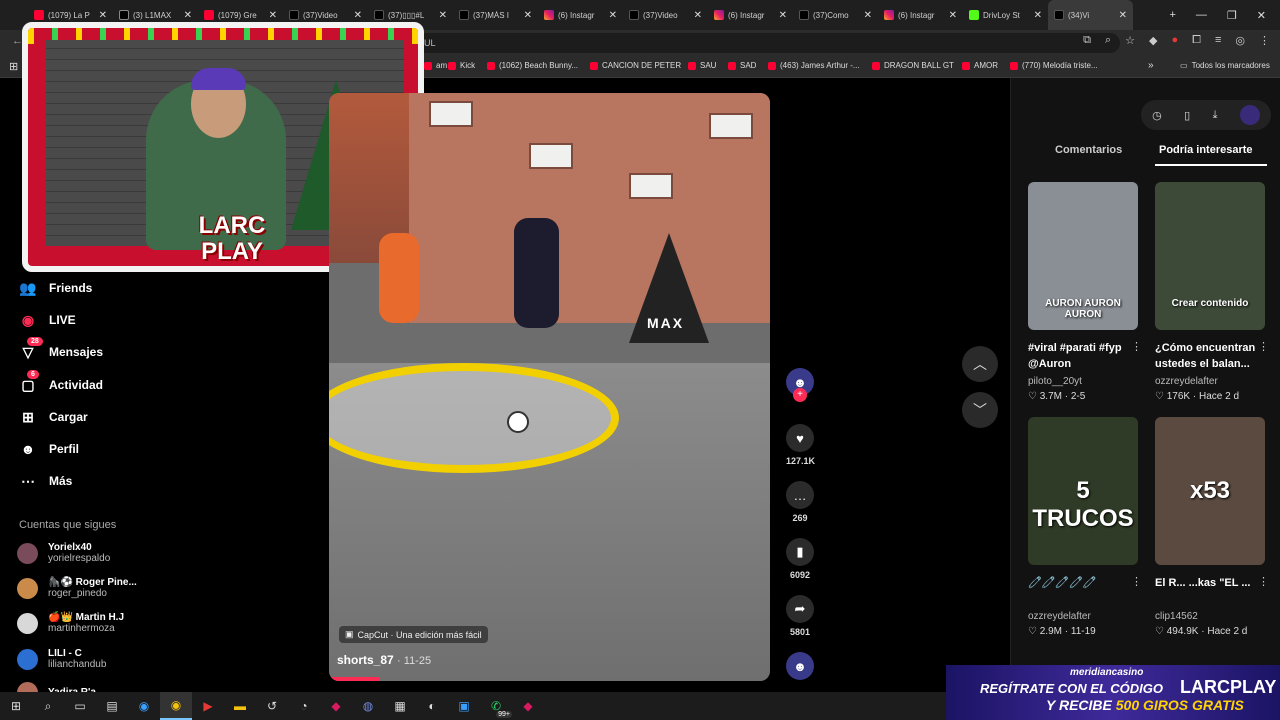 The image size is (1280, 720). I want to click on restore-button: ❐, so click(1232, 15).